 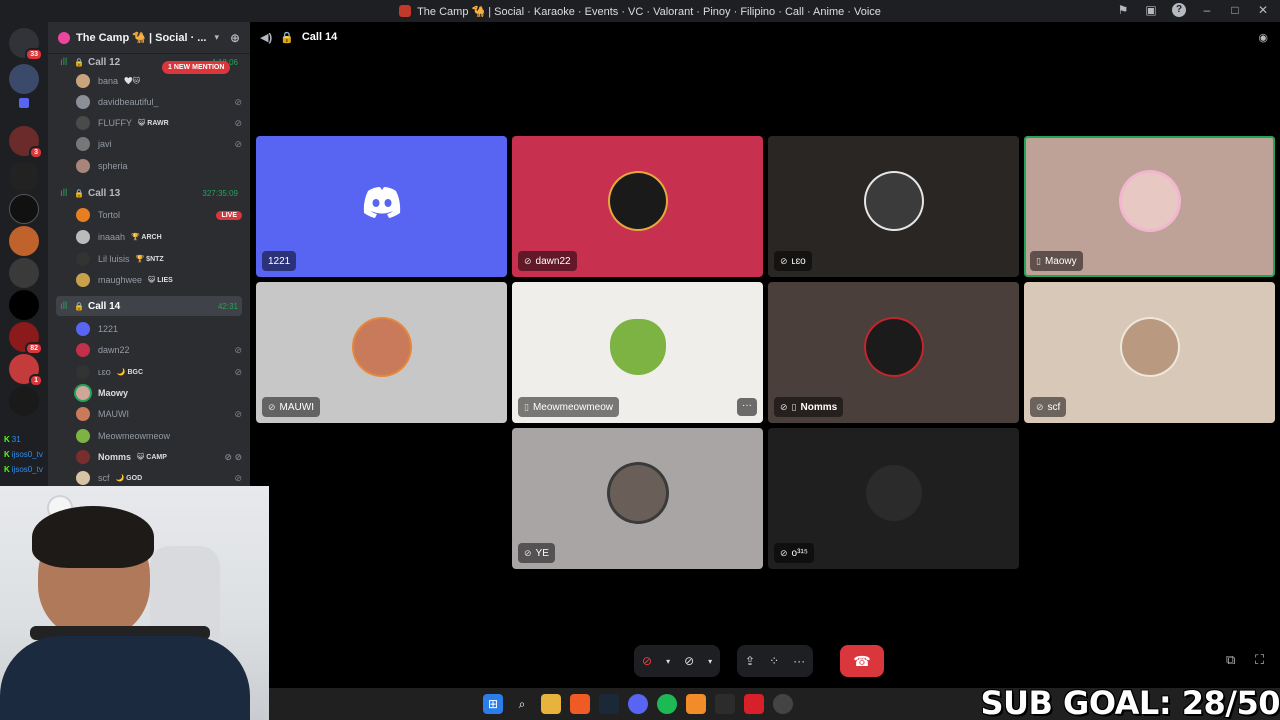 I want to click on server-icon: 3, so click(x=26, y=142).